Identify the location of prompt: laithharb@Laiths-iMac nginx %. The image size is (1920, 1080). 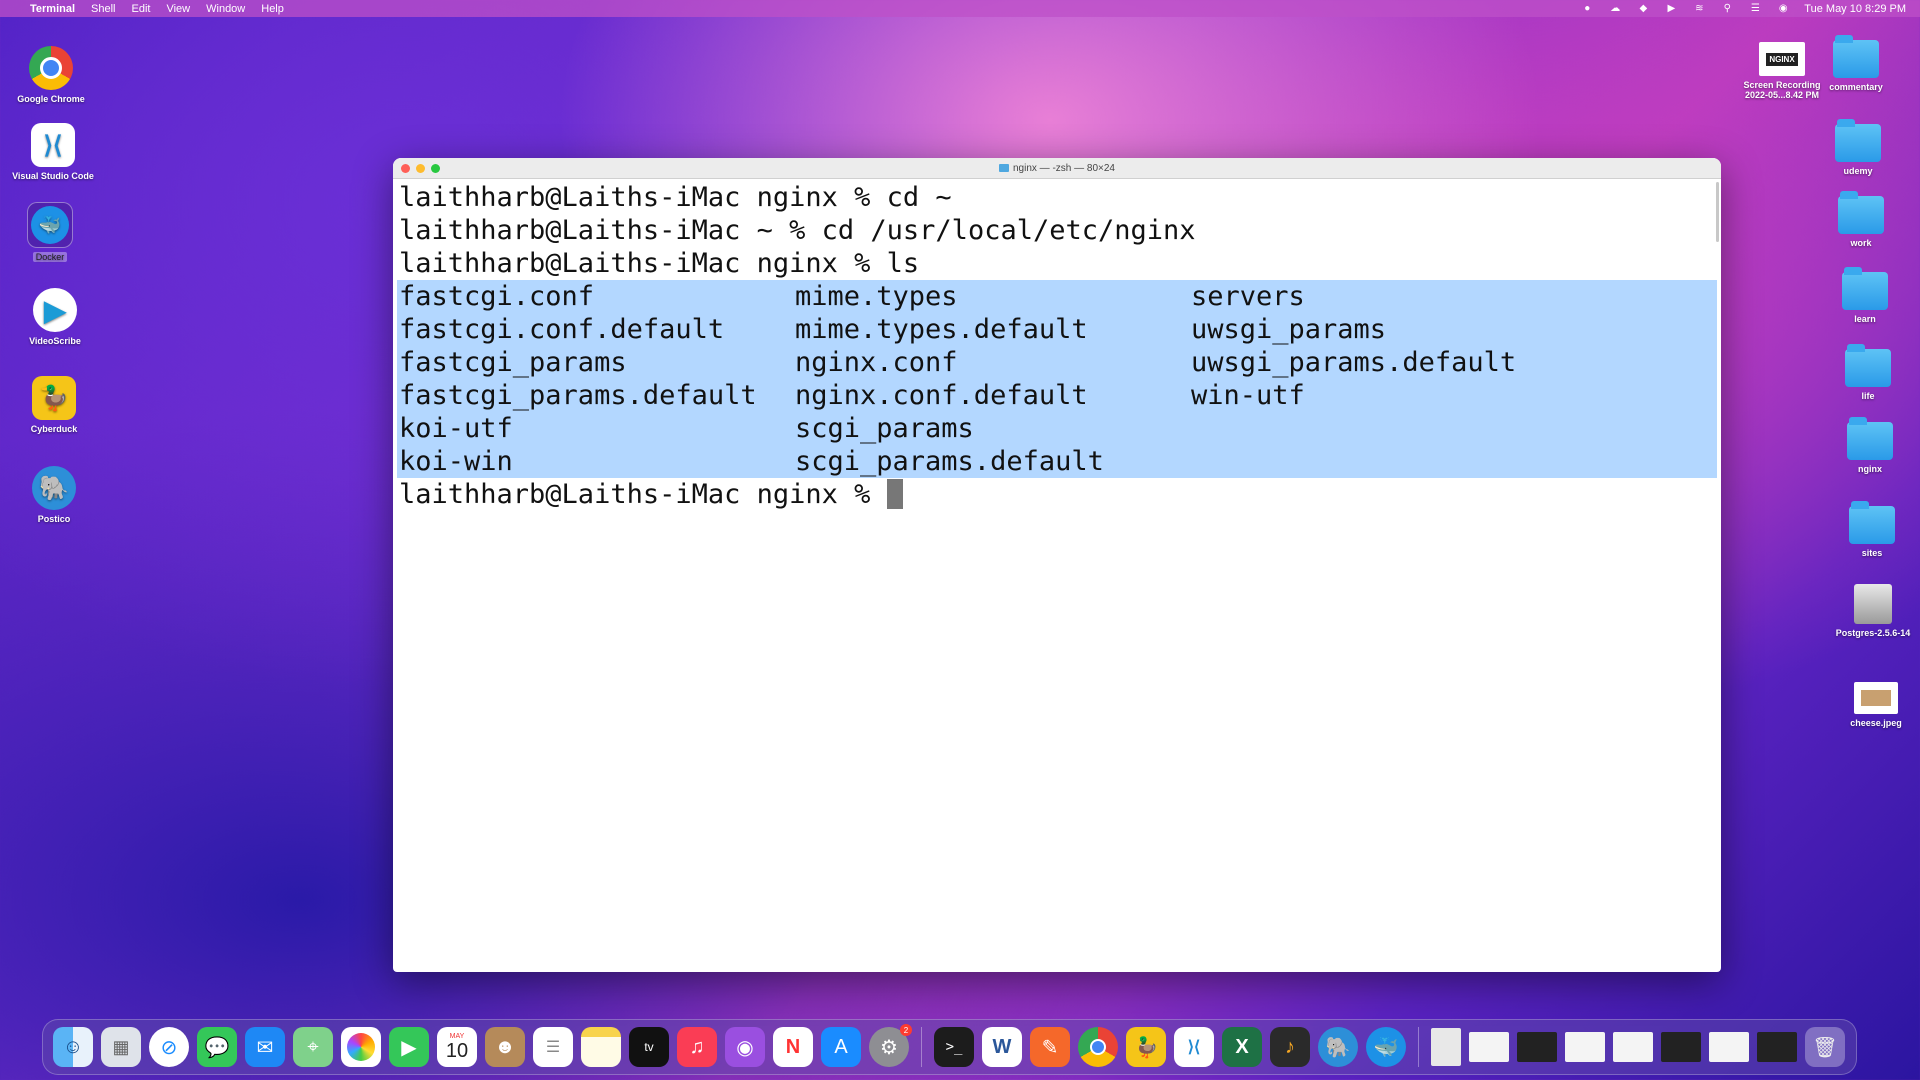
(643, 494).